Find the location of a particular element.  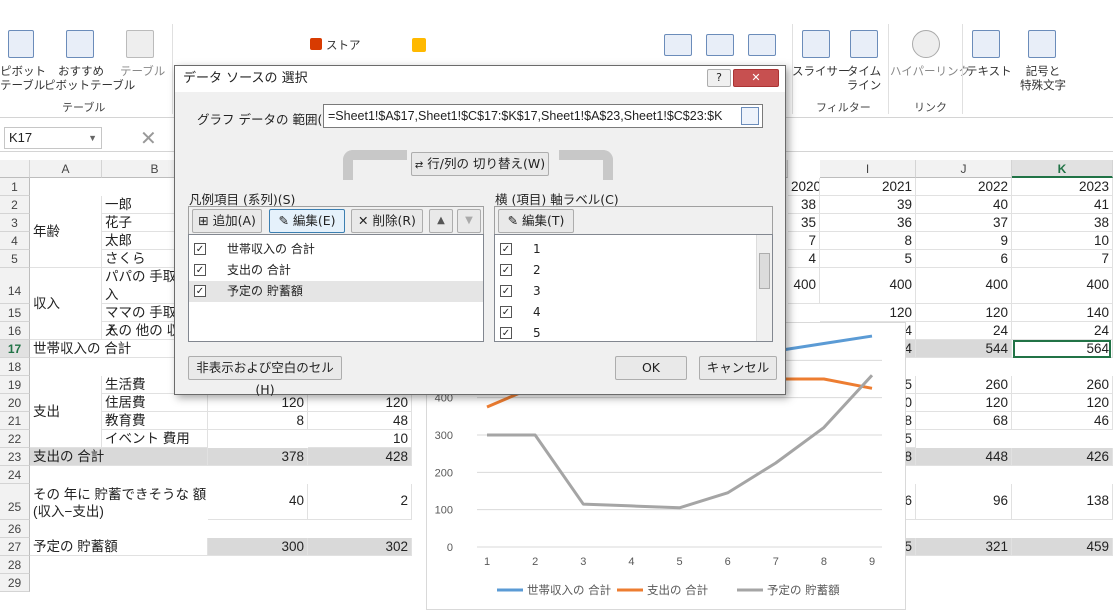

cell-r4i: 8 is located at coordinates (868, 241).